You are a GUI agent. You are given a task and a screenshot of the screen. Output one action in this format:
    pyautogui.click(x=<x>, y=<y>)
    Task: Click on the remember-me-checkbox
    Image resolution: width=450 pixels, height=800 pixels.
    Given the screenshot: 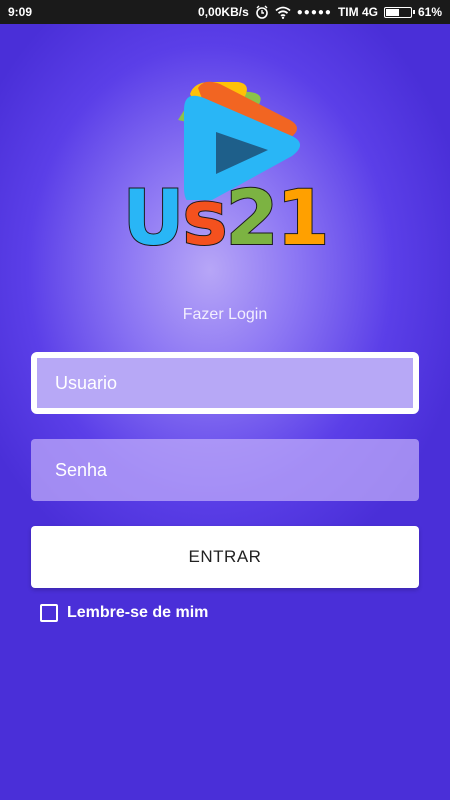 What is the action you would take?
    pyautogui.click(x=49, y=613)
    